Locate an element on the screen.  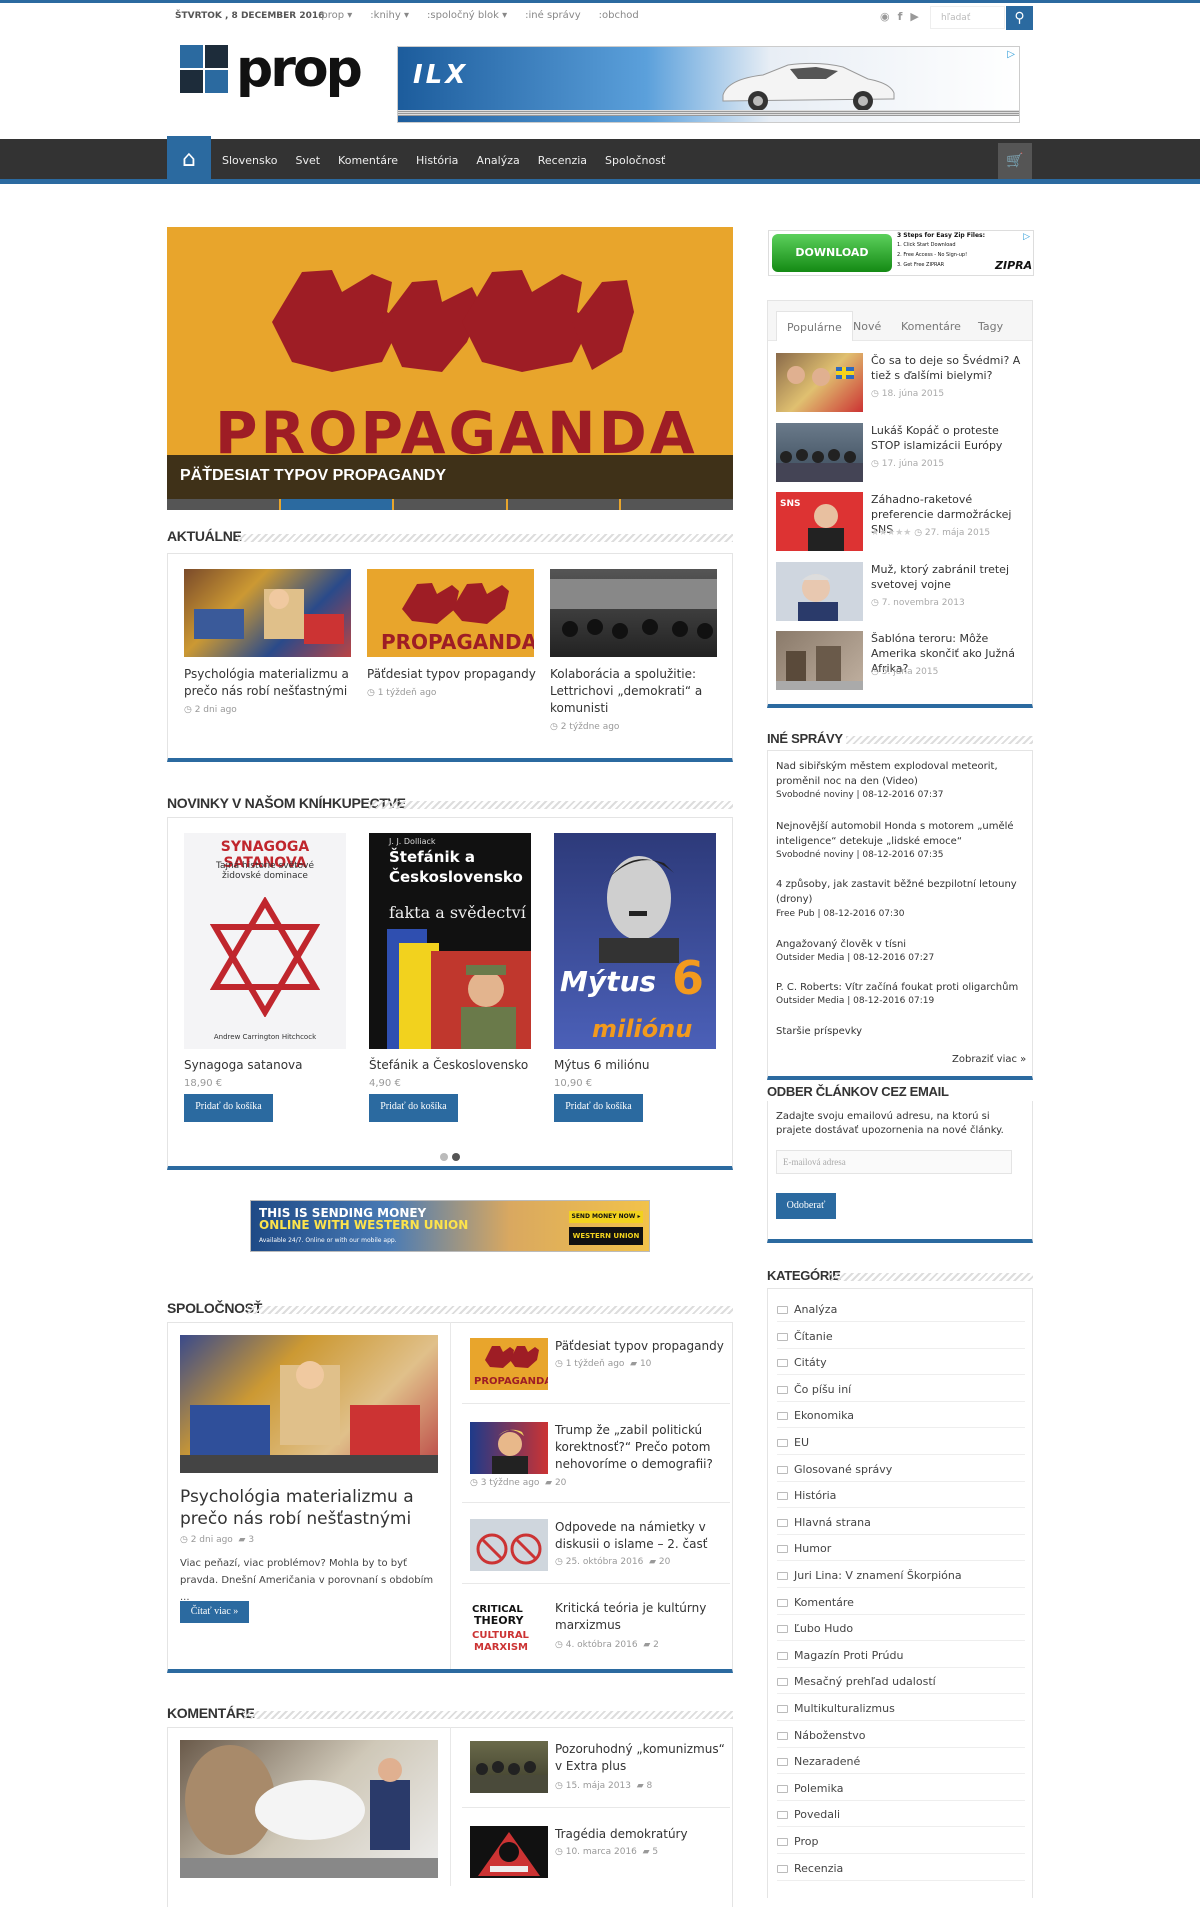
category-item: Juri Lina: V znamení Škorpióna is located at coordinates (901, 1575).